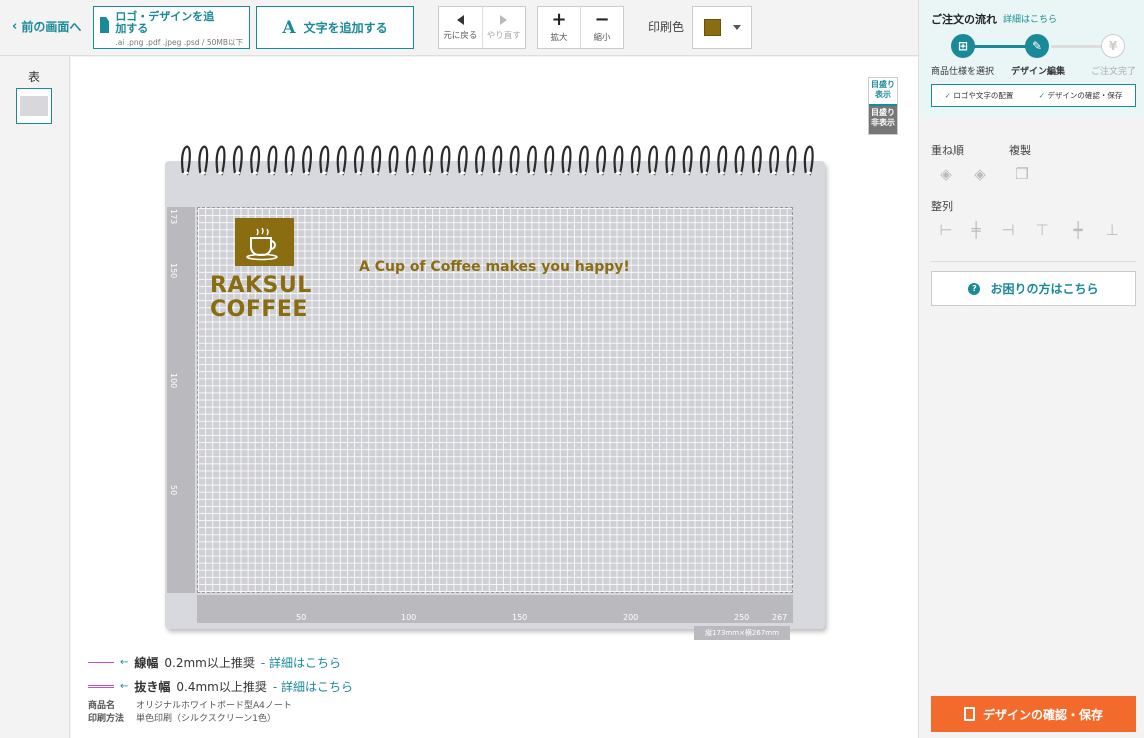  I want to click on check-item: ロゴや文字の配置, so click(979, 95).